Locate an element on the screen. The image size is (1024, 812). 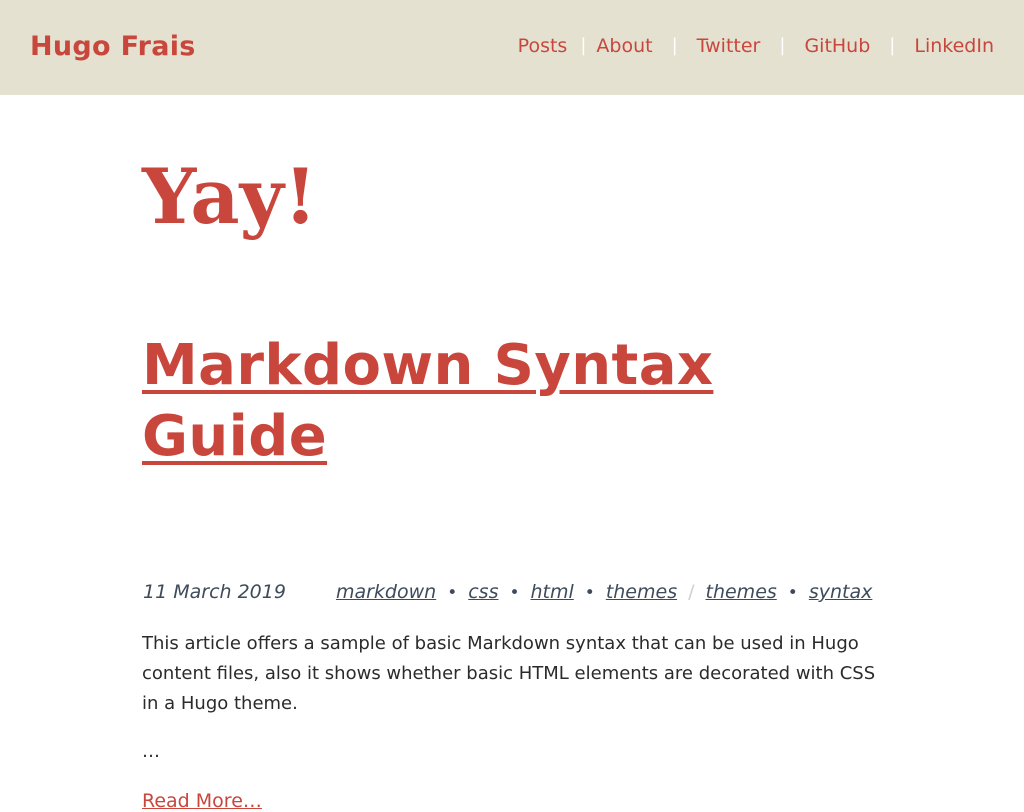
tag-link-themes: themes is located at coordinates (741, 592).